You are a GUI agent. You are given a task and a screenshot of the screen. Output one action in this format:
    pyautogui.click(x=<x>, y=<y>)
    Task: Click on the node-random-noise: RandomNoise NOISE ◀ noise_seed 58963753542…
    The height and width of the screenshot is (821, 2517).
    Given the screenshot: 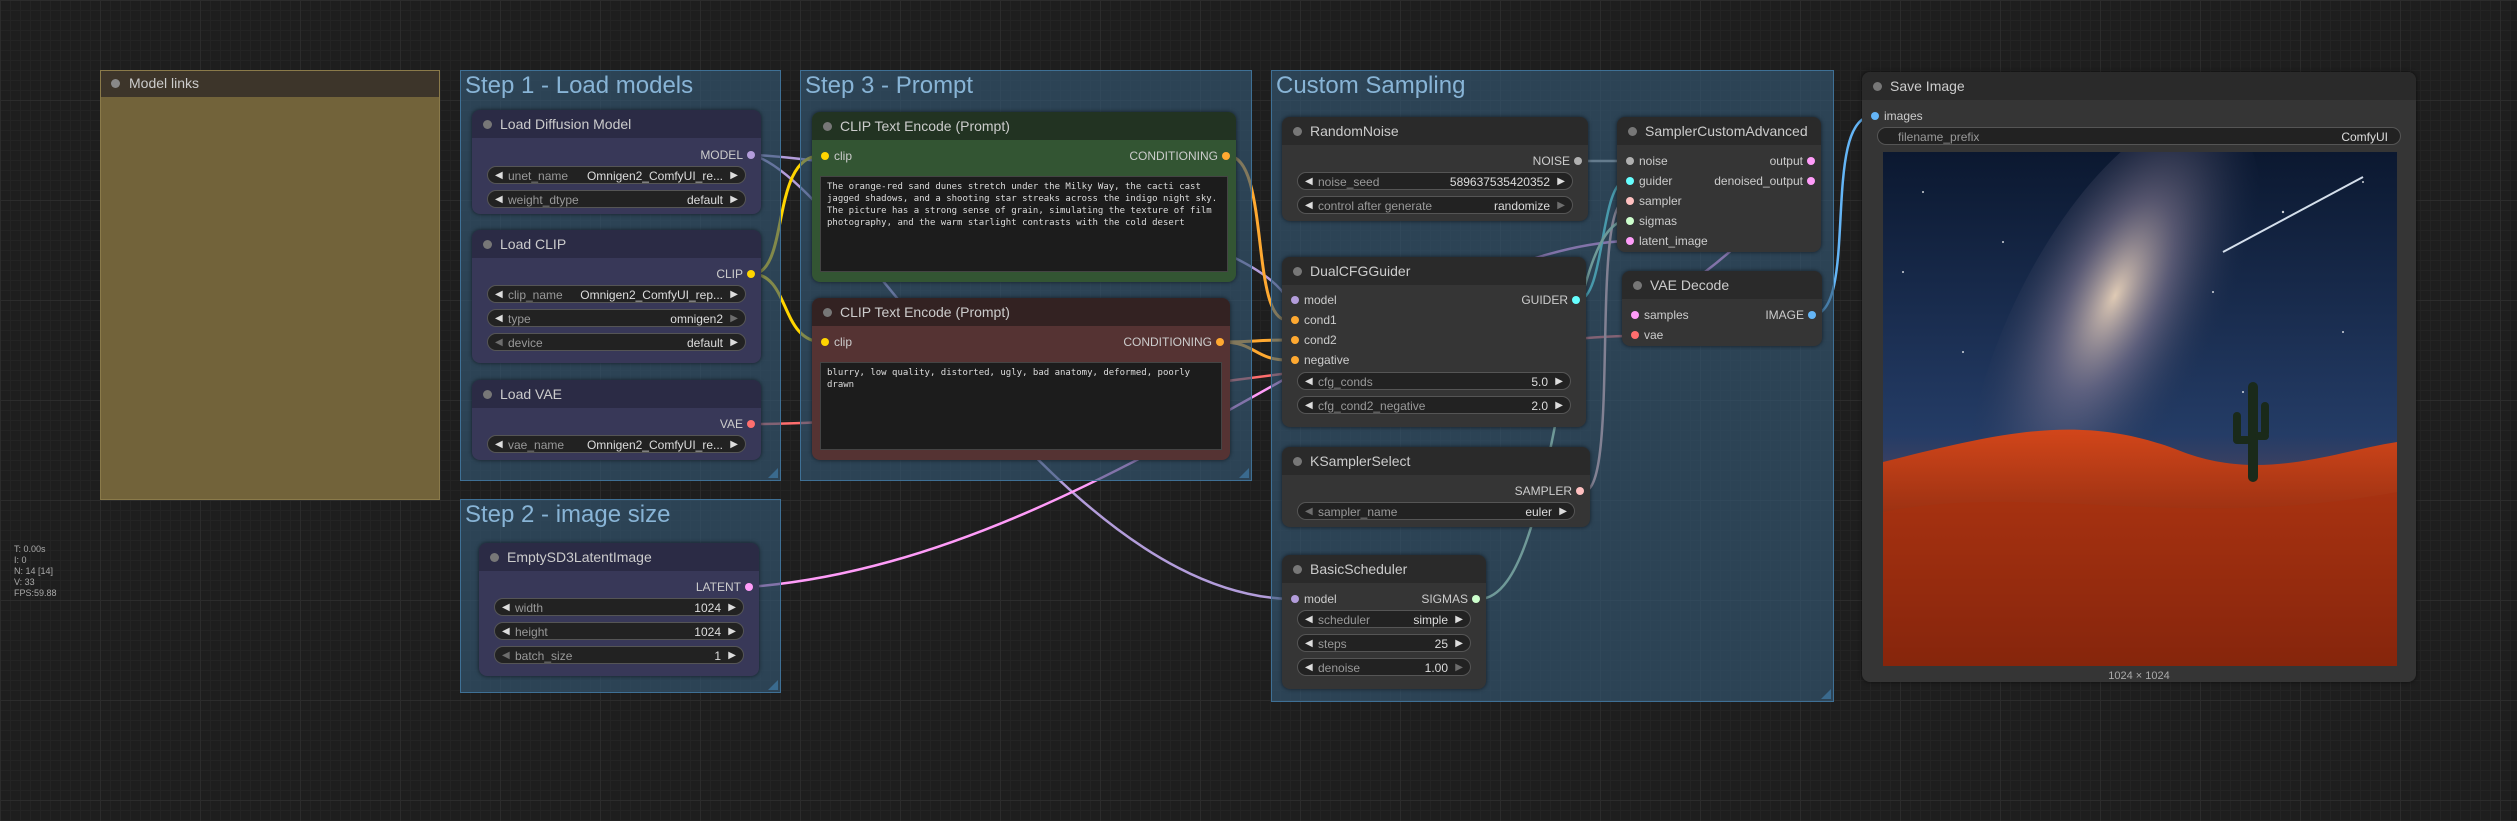 What is the action you would take?
    pyautogui.click(x=1435, y=169)
    